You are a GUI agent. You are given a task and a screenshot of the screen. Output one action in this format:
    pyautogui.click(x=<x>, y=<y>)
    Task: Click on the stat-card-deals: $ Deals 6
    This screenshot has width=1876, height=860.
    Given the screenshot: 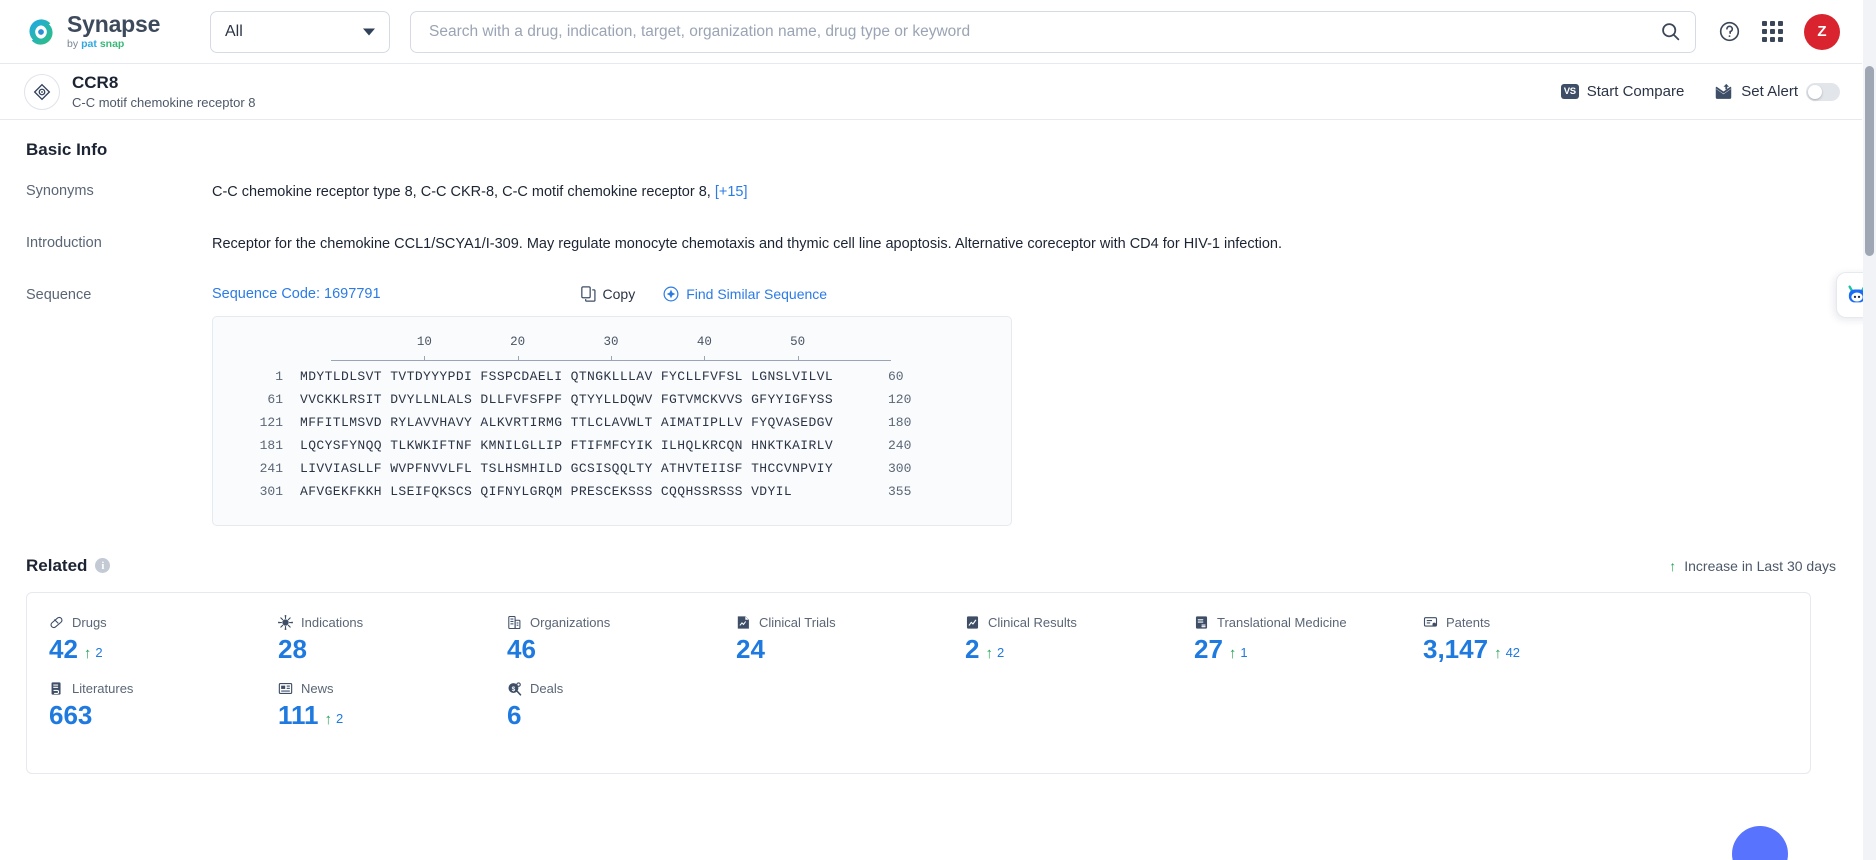 What is the action you would take?
    pyautogui.click(x=599, y=707)
    